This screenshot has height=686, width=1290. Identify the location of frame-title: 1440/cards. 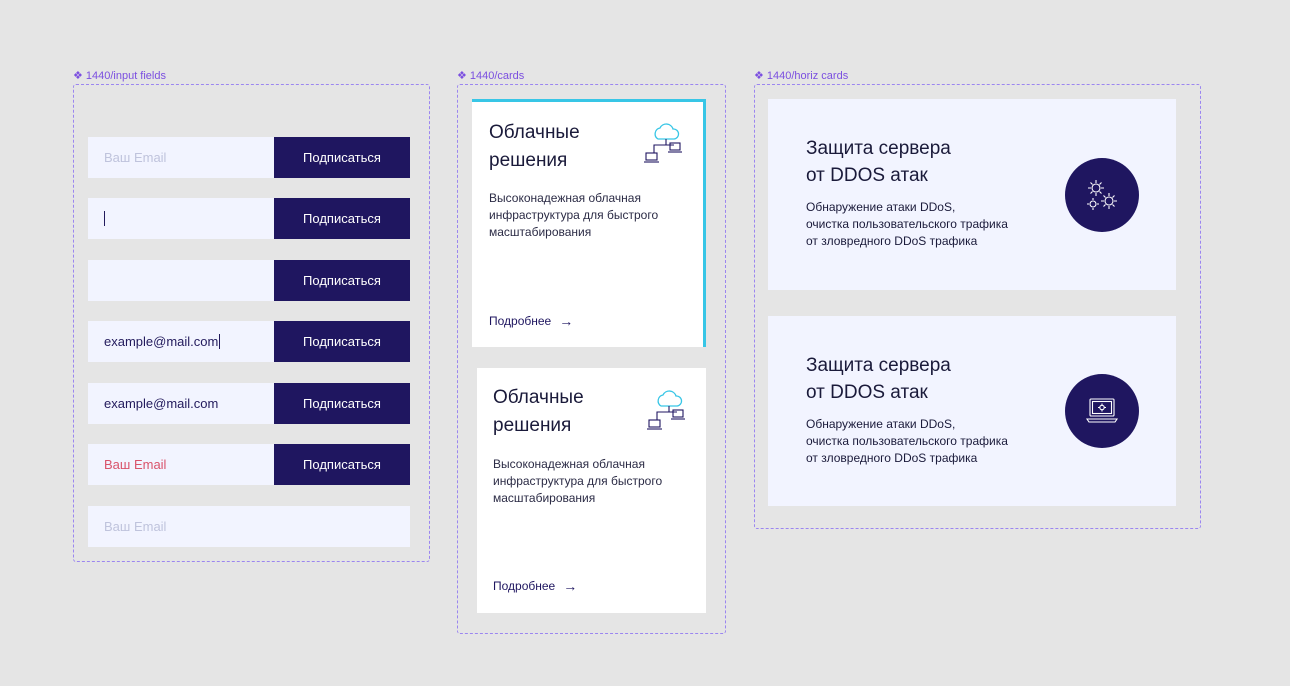
(497, 76).